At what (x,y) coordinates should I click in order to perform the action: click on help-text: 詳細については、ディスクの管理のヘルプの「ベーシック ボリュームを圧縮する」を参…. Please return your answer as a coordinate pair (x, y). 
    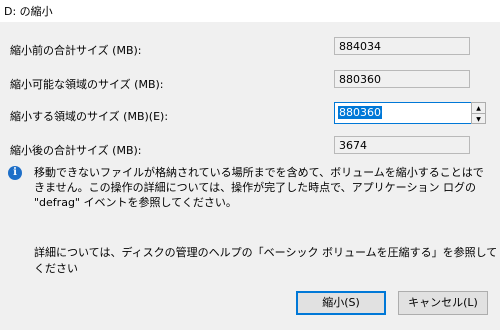
    Looking at the image, I should click on (266, 260).